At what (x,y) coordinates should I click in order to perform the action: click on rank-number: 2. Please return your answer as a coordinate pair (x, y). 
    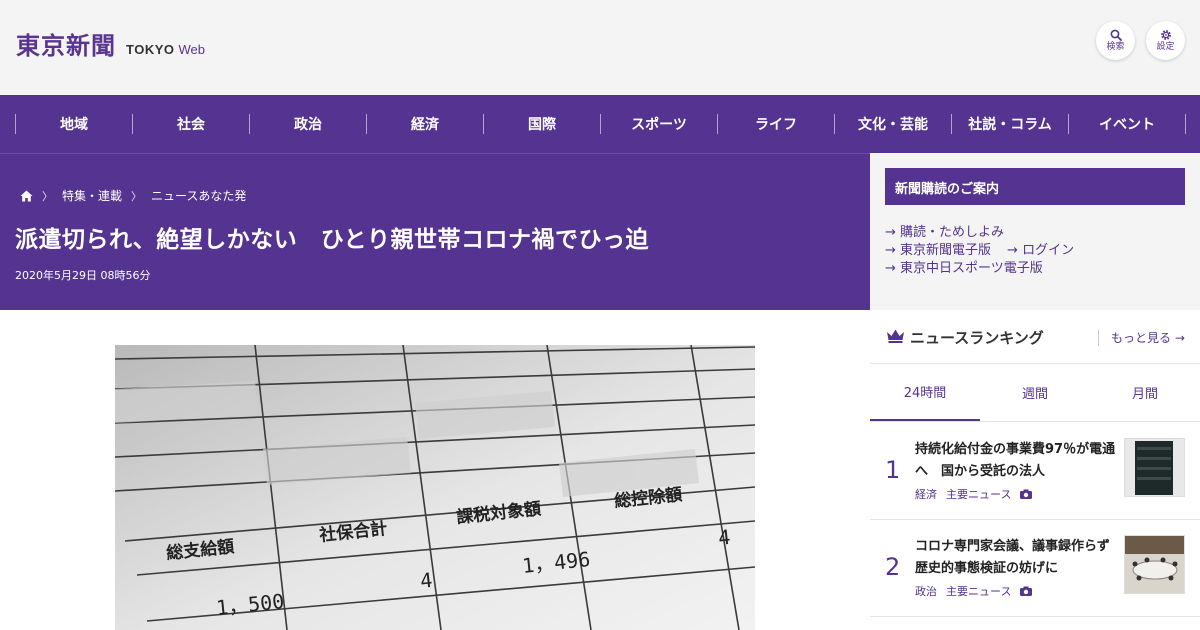
    Looking at the image, I should click on (893, 567).